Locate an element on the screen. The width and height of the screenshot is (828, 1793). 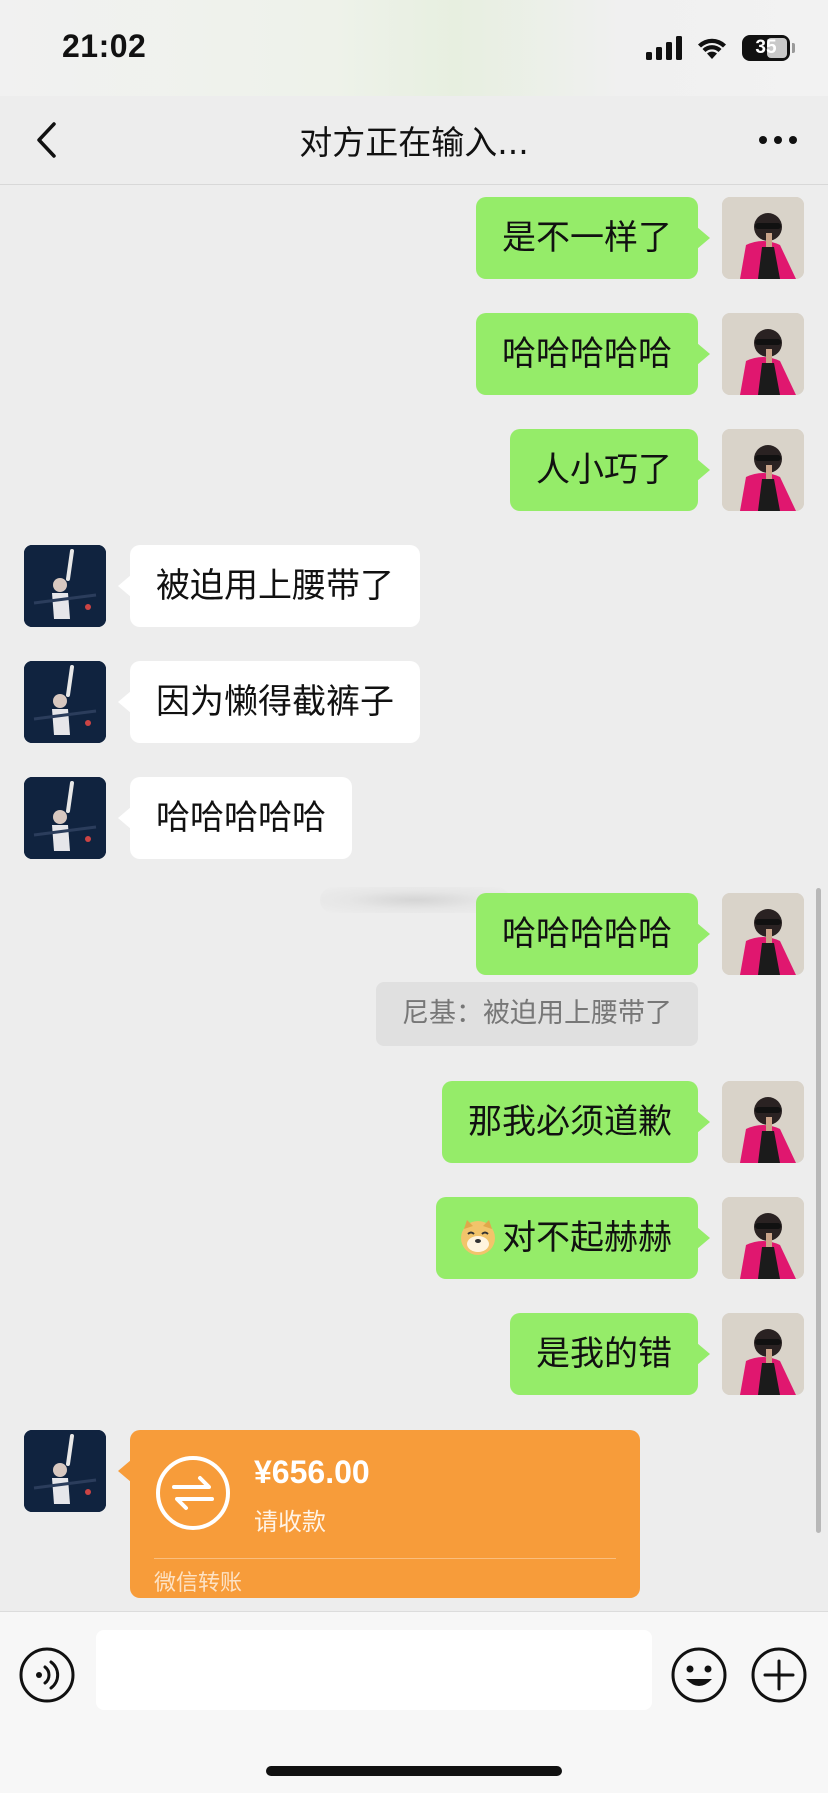
more-button is located at coordinates (778, 140).